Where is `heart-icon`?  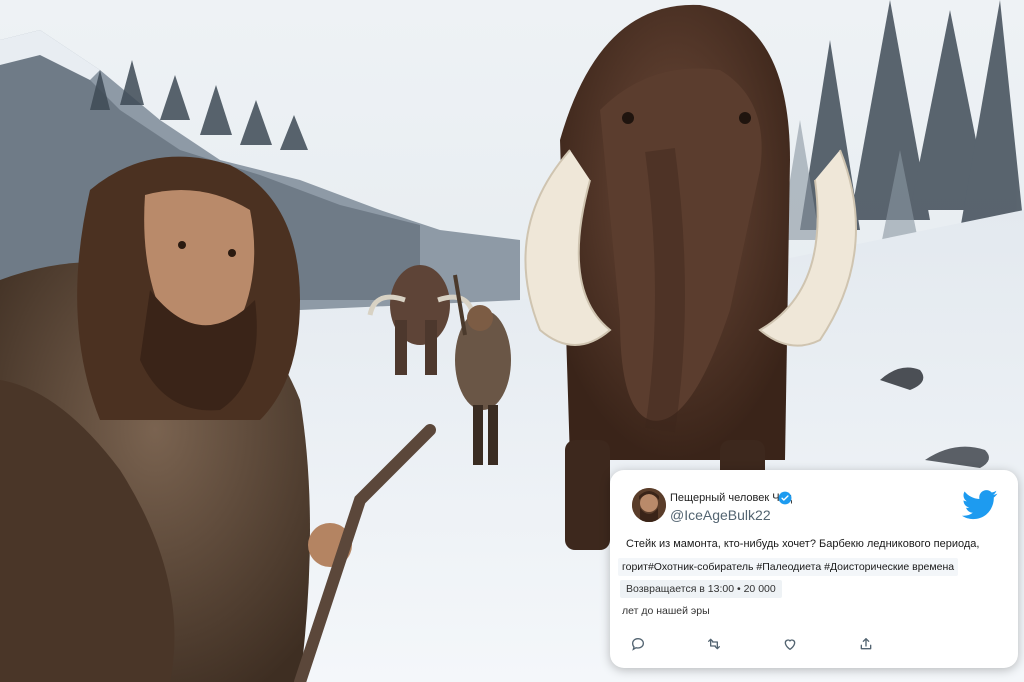
heart-icon is located at coordinates (790, 644).